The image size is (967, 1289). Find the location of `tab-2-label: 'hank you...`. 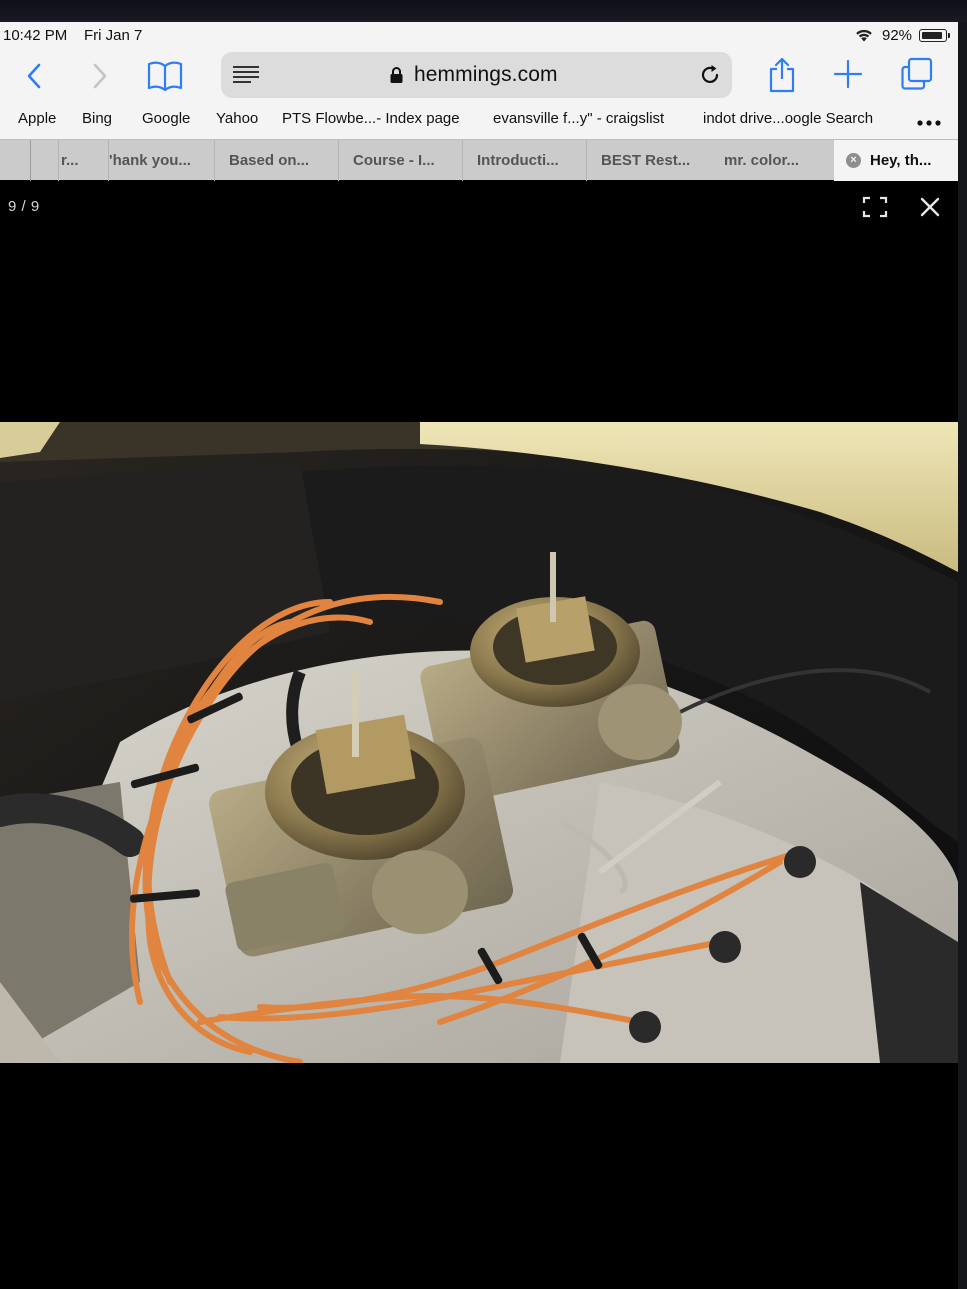

tab-2-label: 'hank you... is located at coordinates (150, 160).